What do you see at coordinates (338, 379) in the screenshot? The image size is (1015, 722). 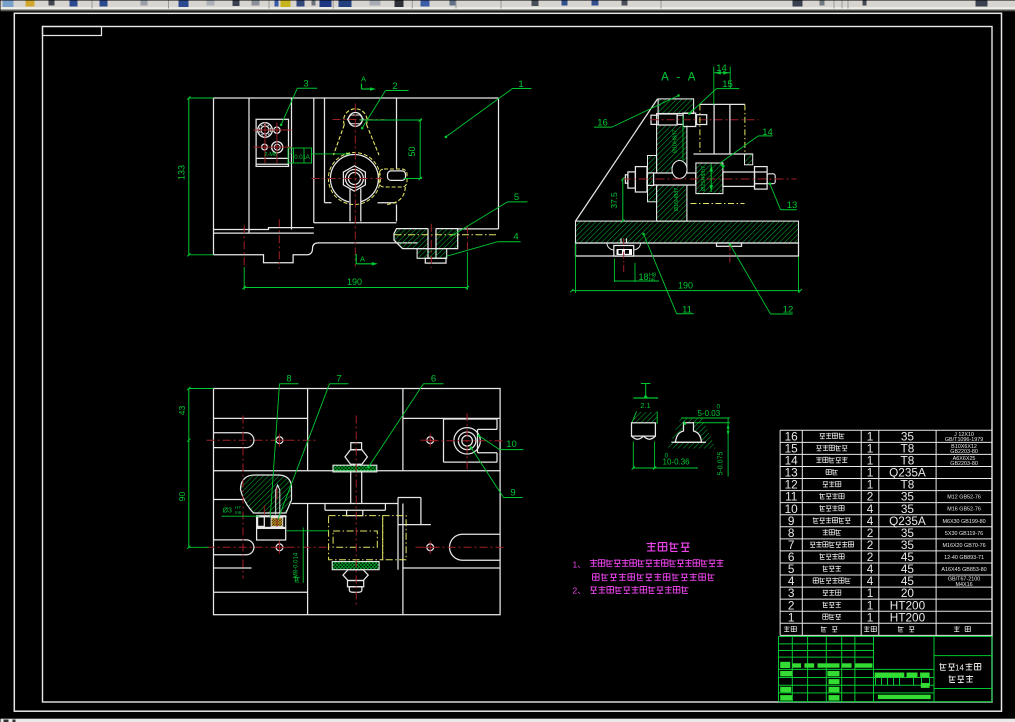 I see `svg-text: 7` at bounding box center [338, 379].